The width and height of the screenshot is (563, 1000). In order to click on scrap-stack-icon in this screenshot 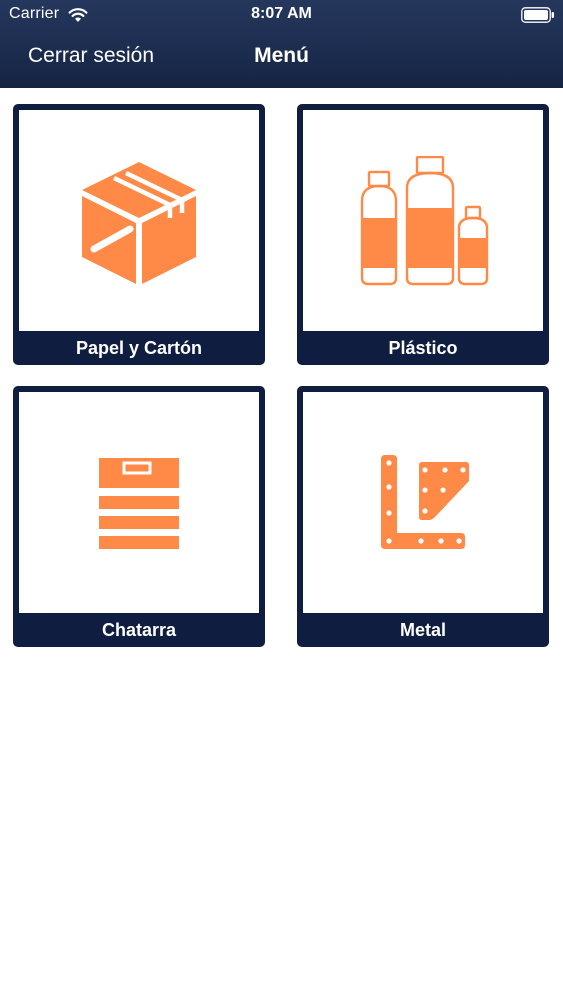, I will do `click(139, 503)`.